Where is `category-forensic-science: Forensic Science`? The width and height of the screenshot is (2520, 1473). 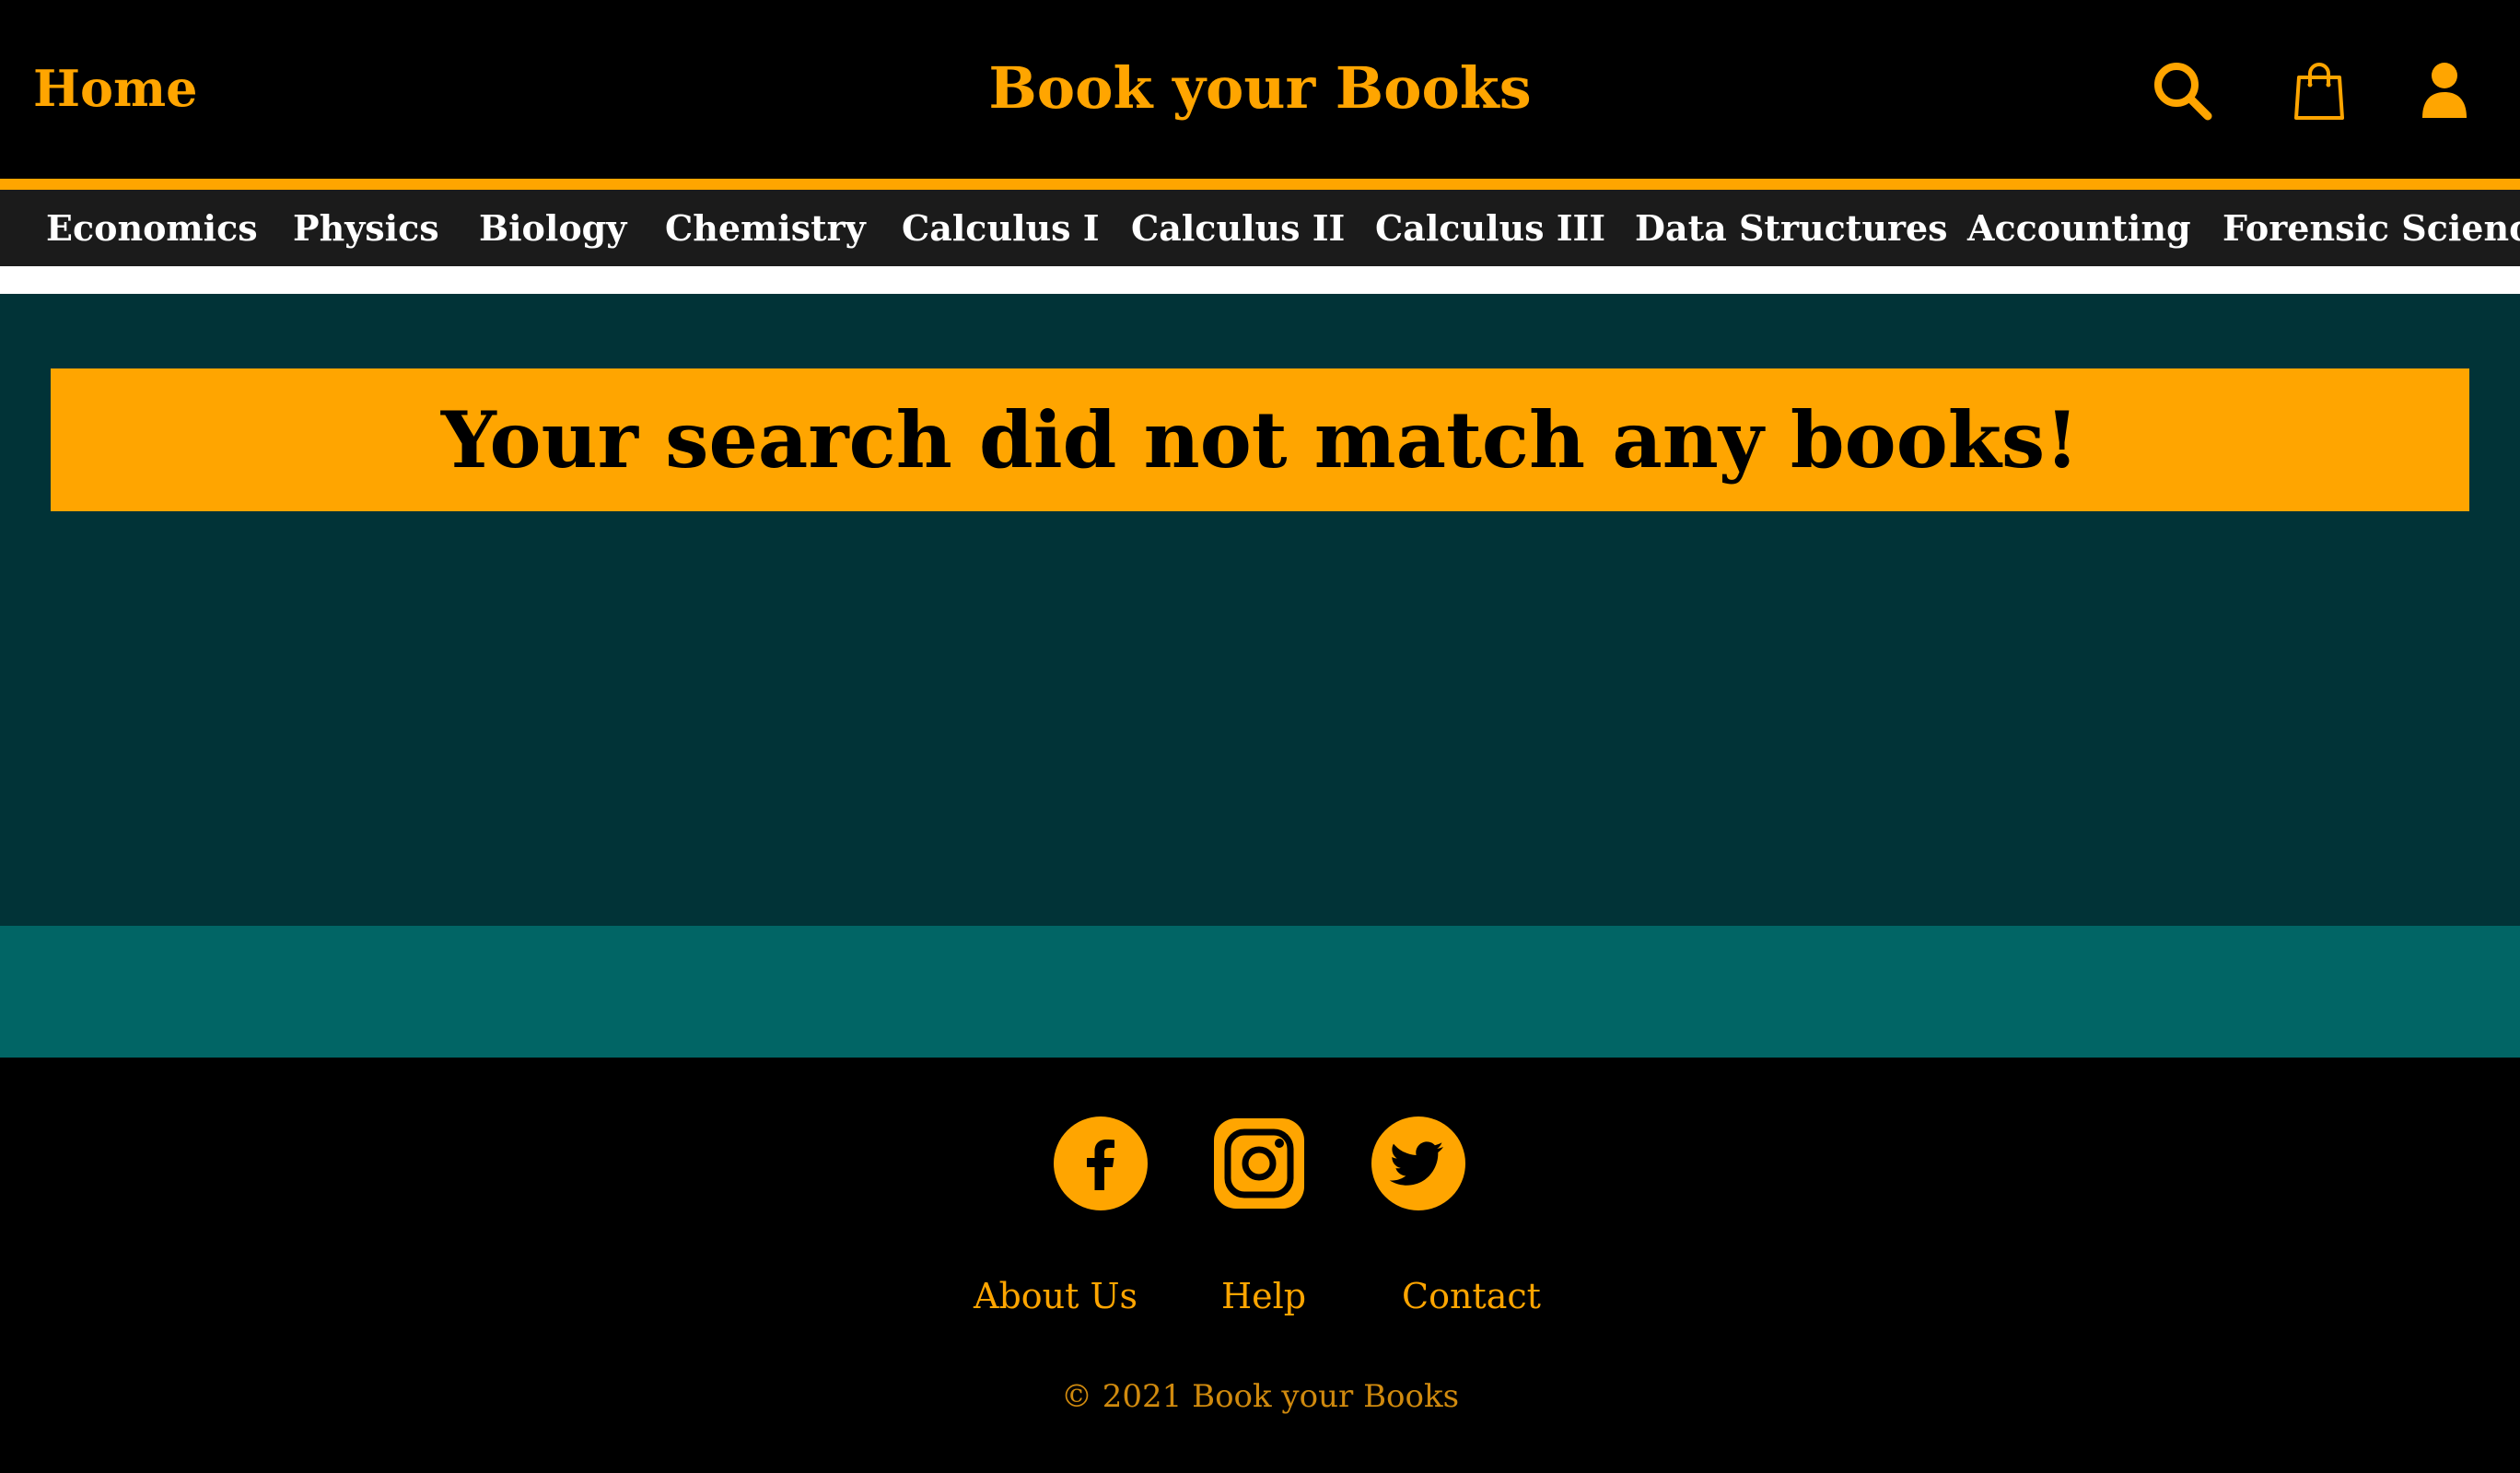
category-forensic-science: Forensic Science is located at coordinates (2371, 228).